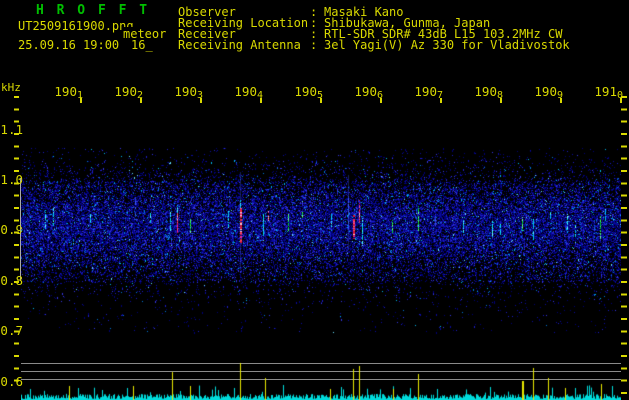  What do you see at coordinates (69, 45) in the screenshot?
I see `datetime-label: 25.09.16 19:00` at bounding box center [69, 45].